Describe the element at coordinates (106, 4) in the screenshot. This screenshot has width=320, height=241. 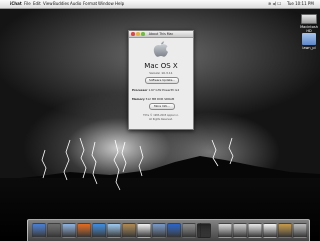
I see `menu-window: Window` at that location.